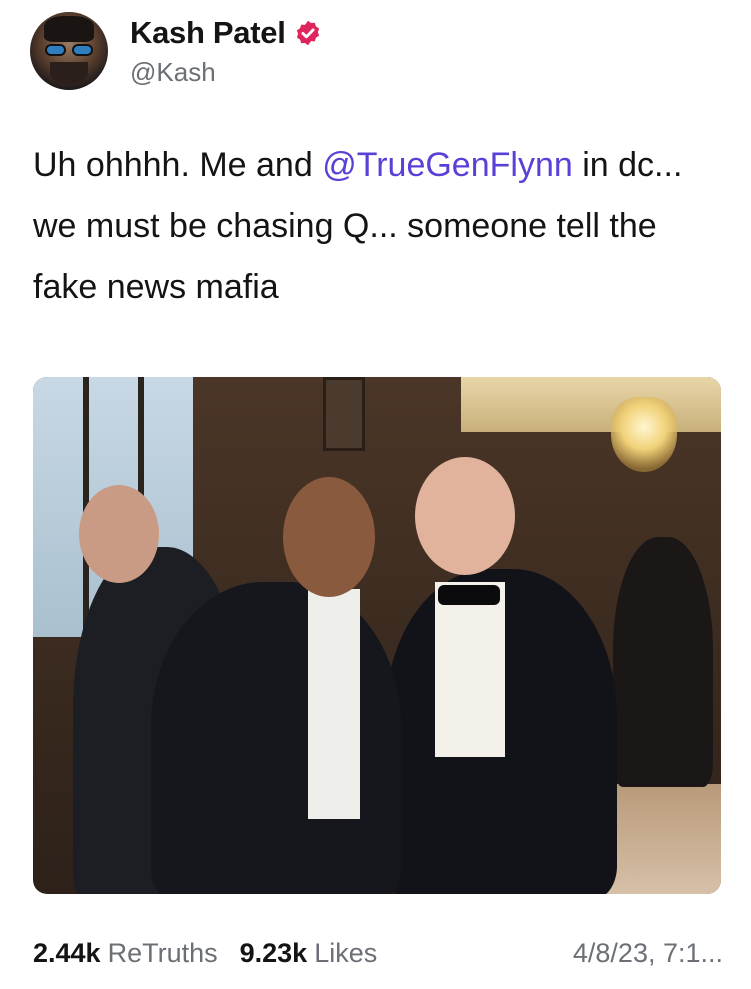  Describe the element at coordinates (69, 73) in the screenshot. I see `avatar-beard` at that location.